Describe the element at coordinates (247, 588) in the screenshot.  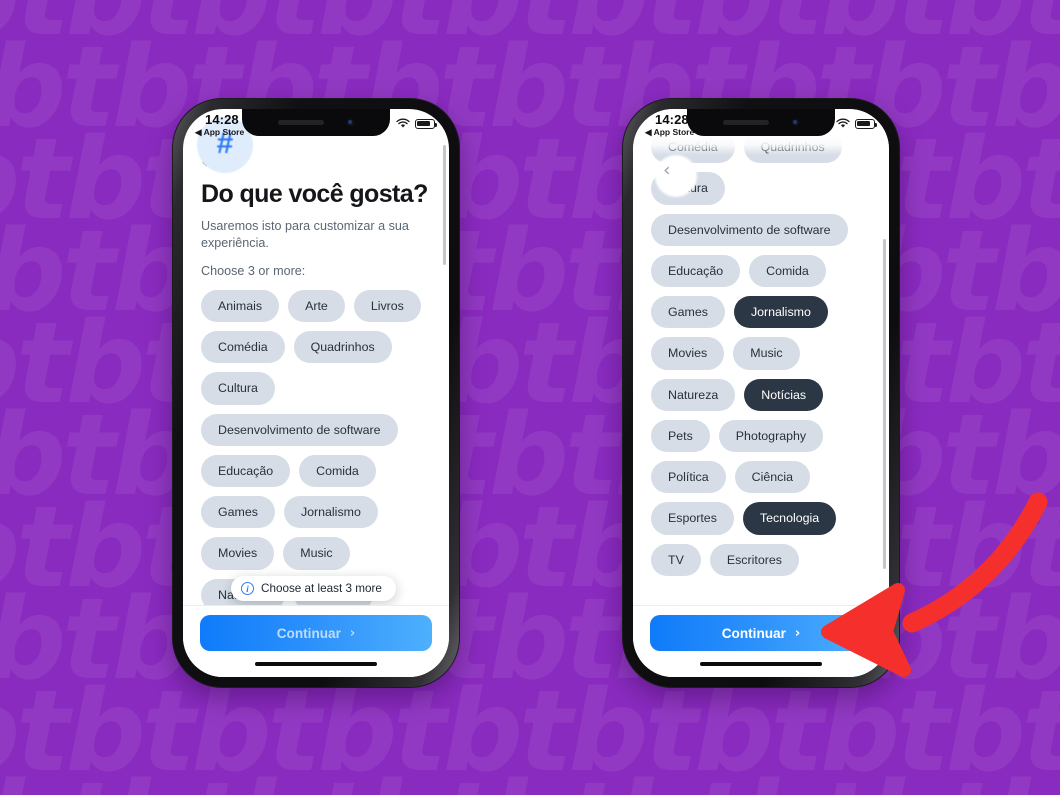
I see `info-icon: i` at that location.